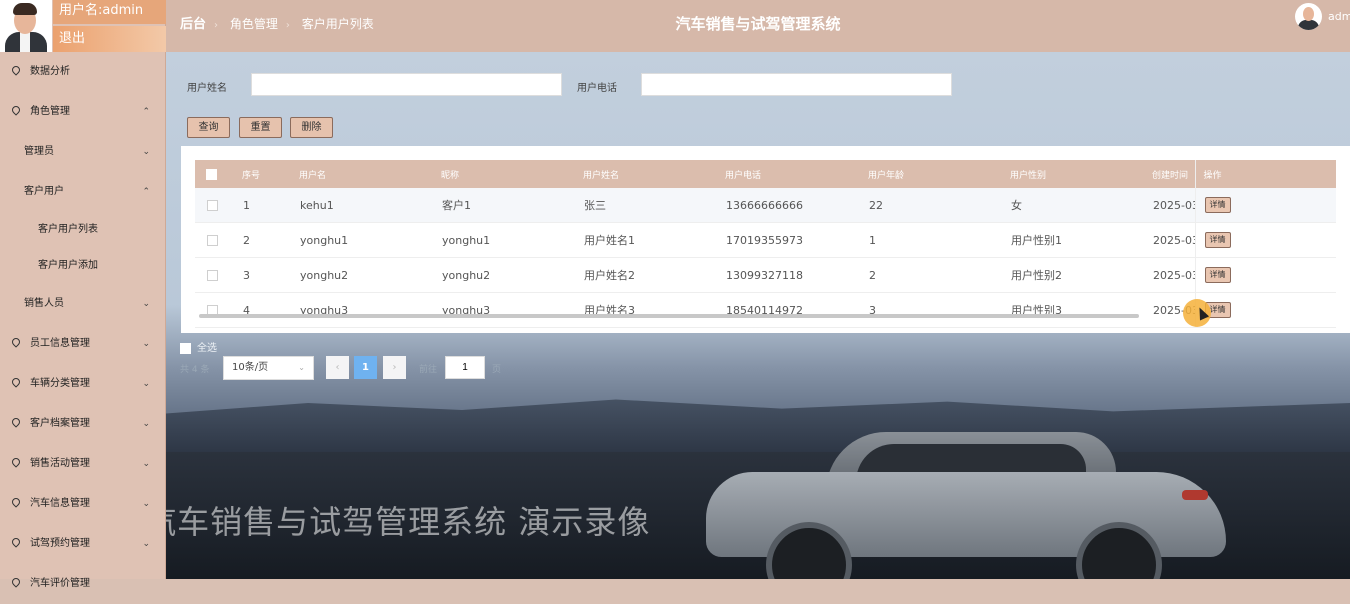  Describe the element at coordinates (370, 275) in the screenshot. I see `cell-username: yonghu2` at that location.